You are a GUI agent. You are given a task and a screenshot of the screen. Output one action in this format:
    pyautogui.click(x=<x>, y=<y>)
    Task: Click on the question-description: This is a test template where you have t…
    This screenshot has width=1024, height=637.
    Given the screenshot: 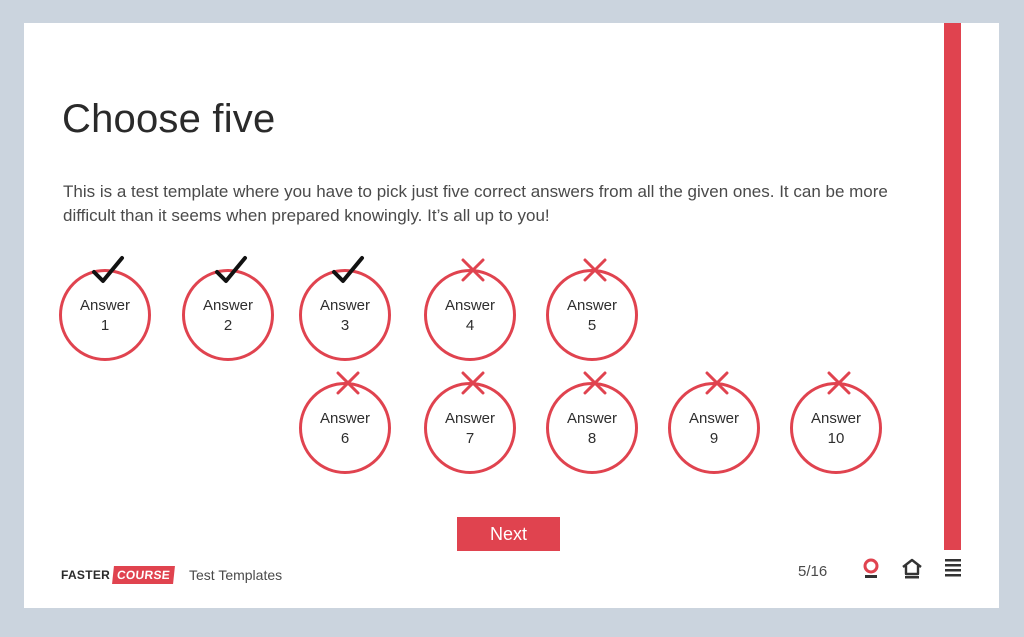 What is the action you would take?
    pyautogui.click(x=475, y=203)
    